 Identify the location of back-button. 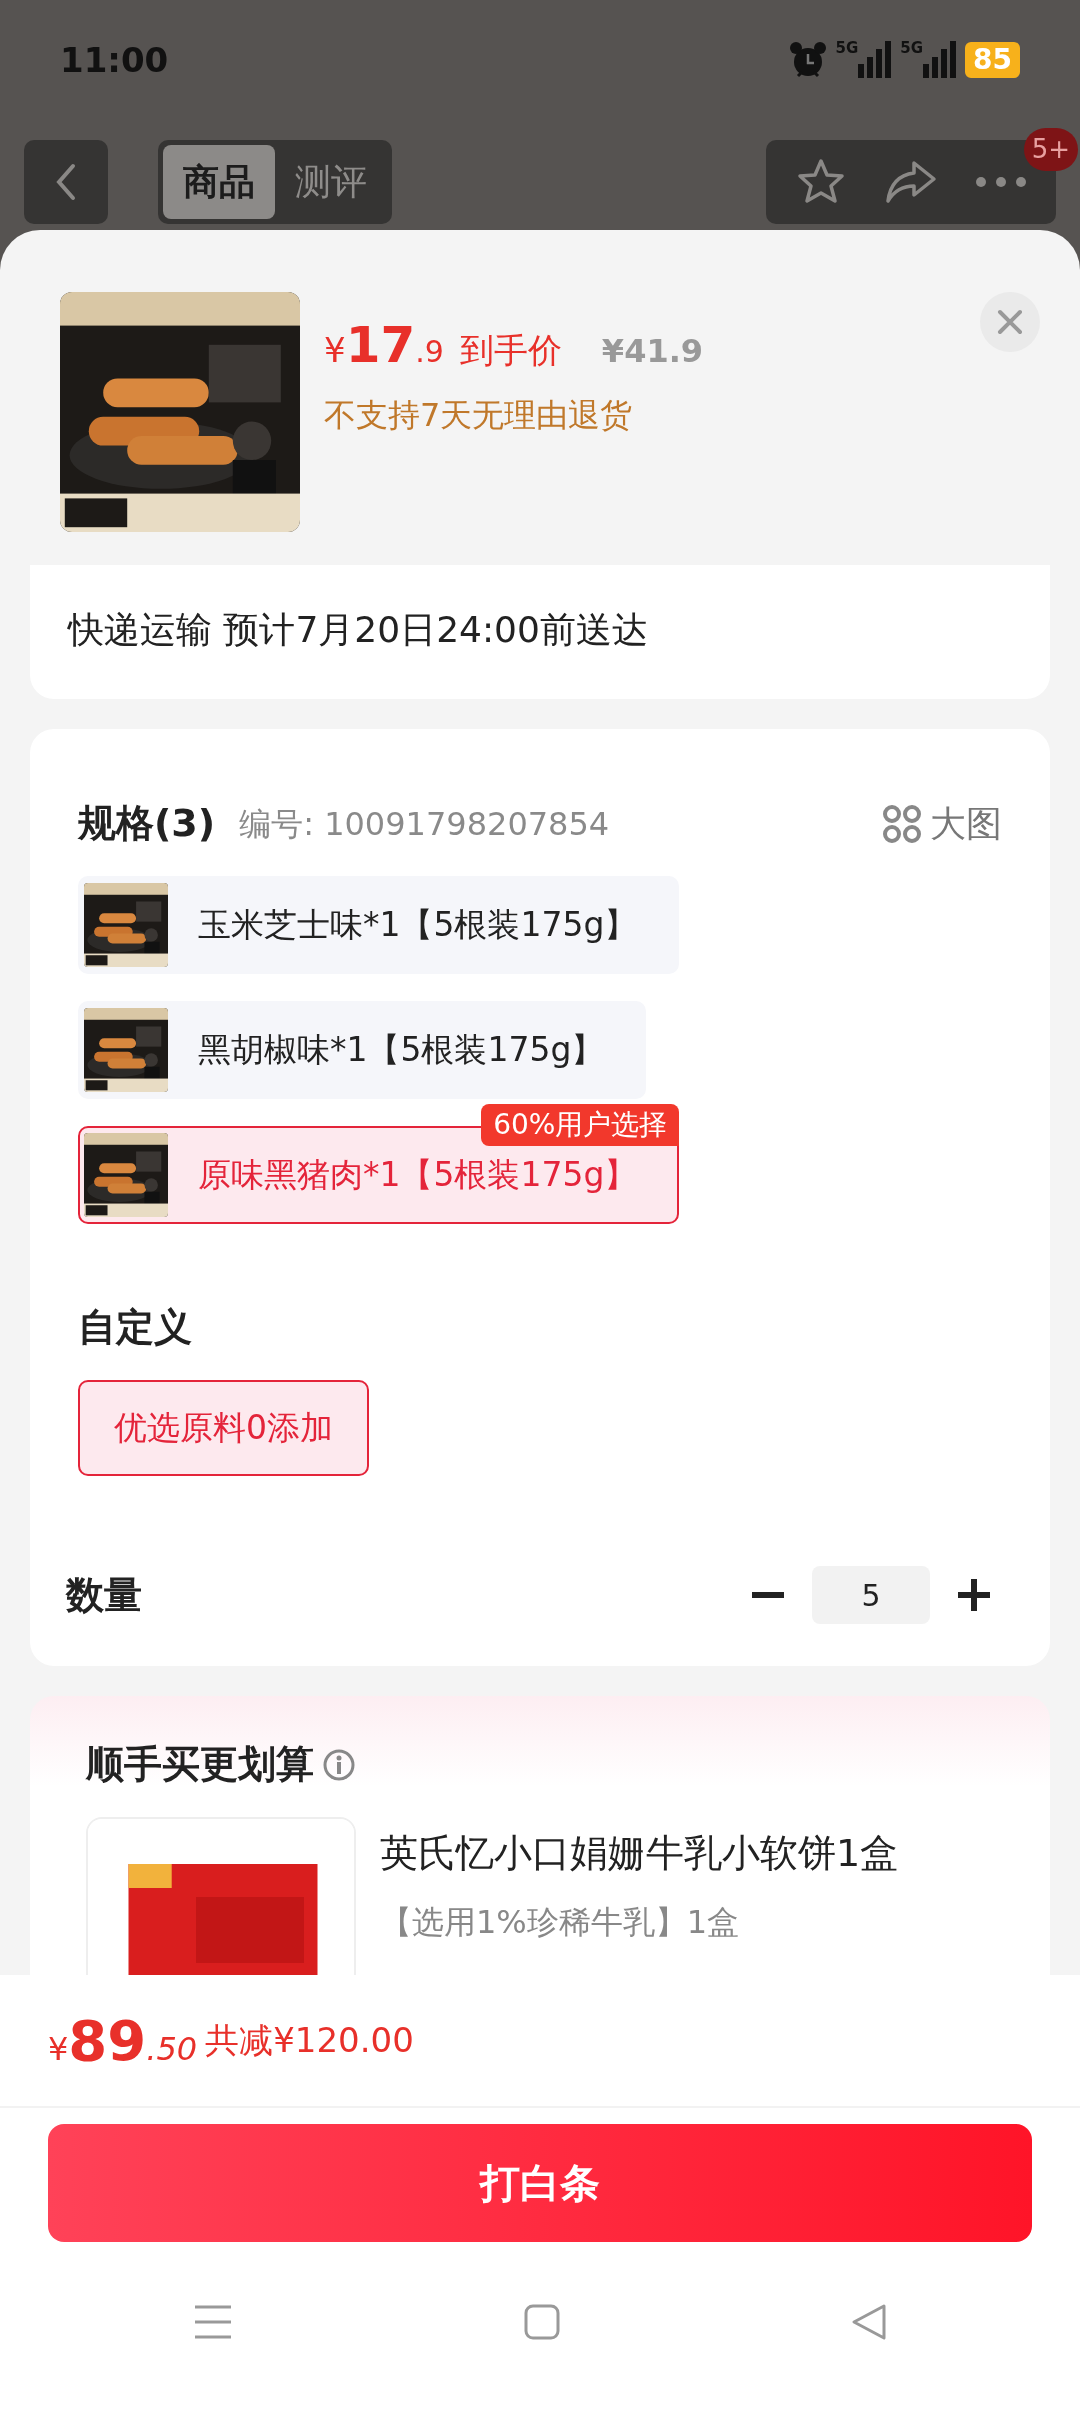
(66, 182).